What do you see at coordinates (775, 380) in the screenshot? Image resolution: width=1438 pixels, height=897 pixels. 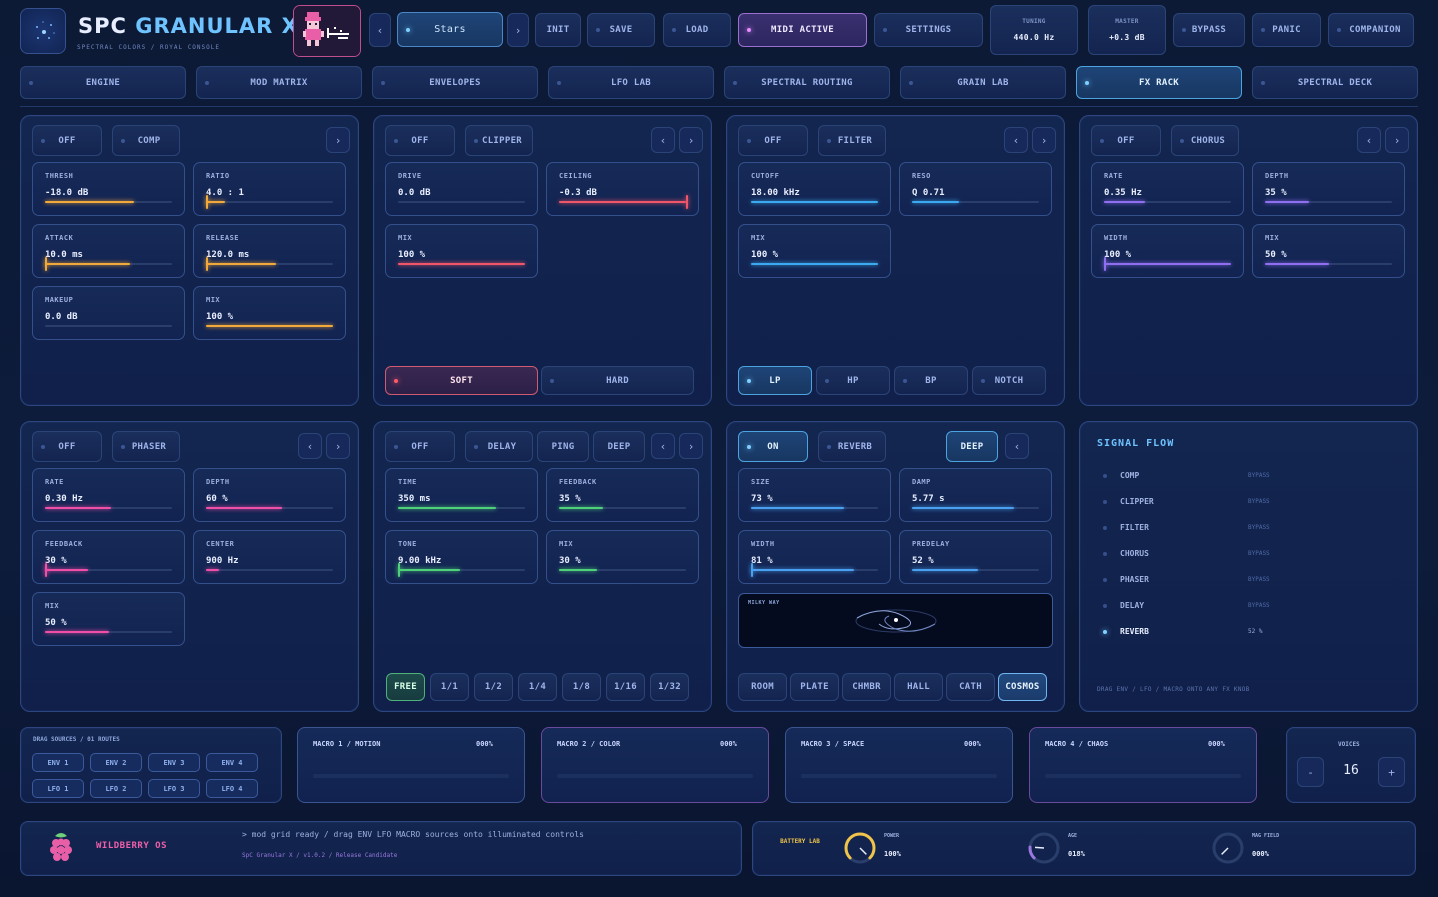 I see `filter-mode-lp-button: LP` at bounding box center [775, 380].